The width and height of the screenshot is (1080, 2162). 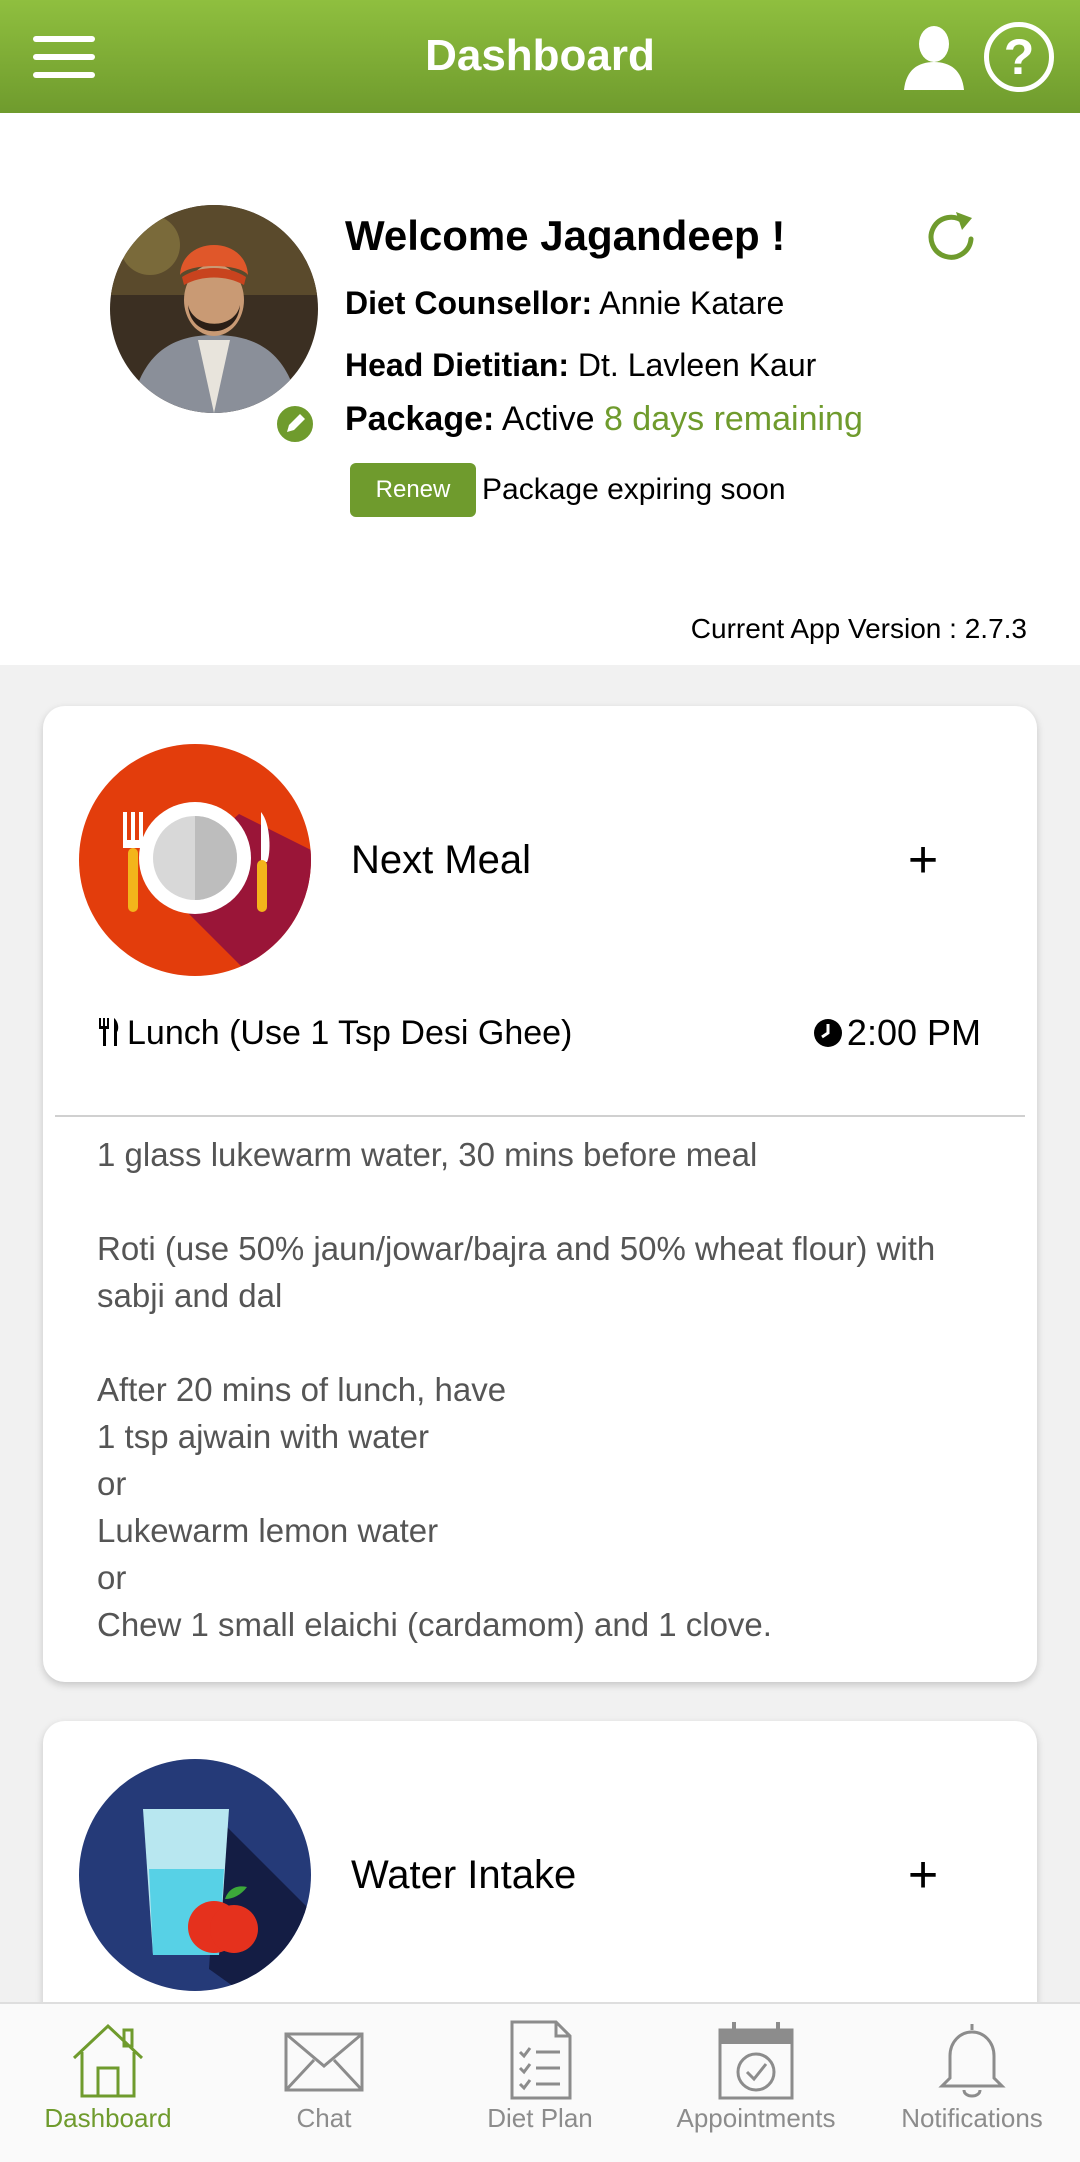 What do you see at coordinates (858, 628) in the screenshot?
I see `app-version: Current App Version : 2.7.3` at bounding box center [858, 628].